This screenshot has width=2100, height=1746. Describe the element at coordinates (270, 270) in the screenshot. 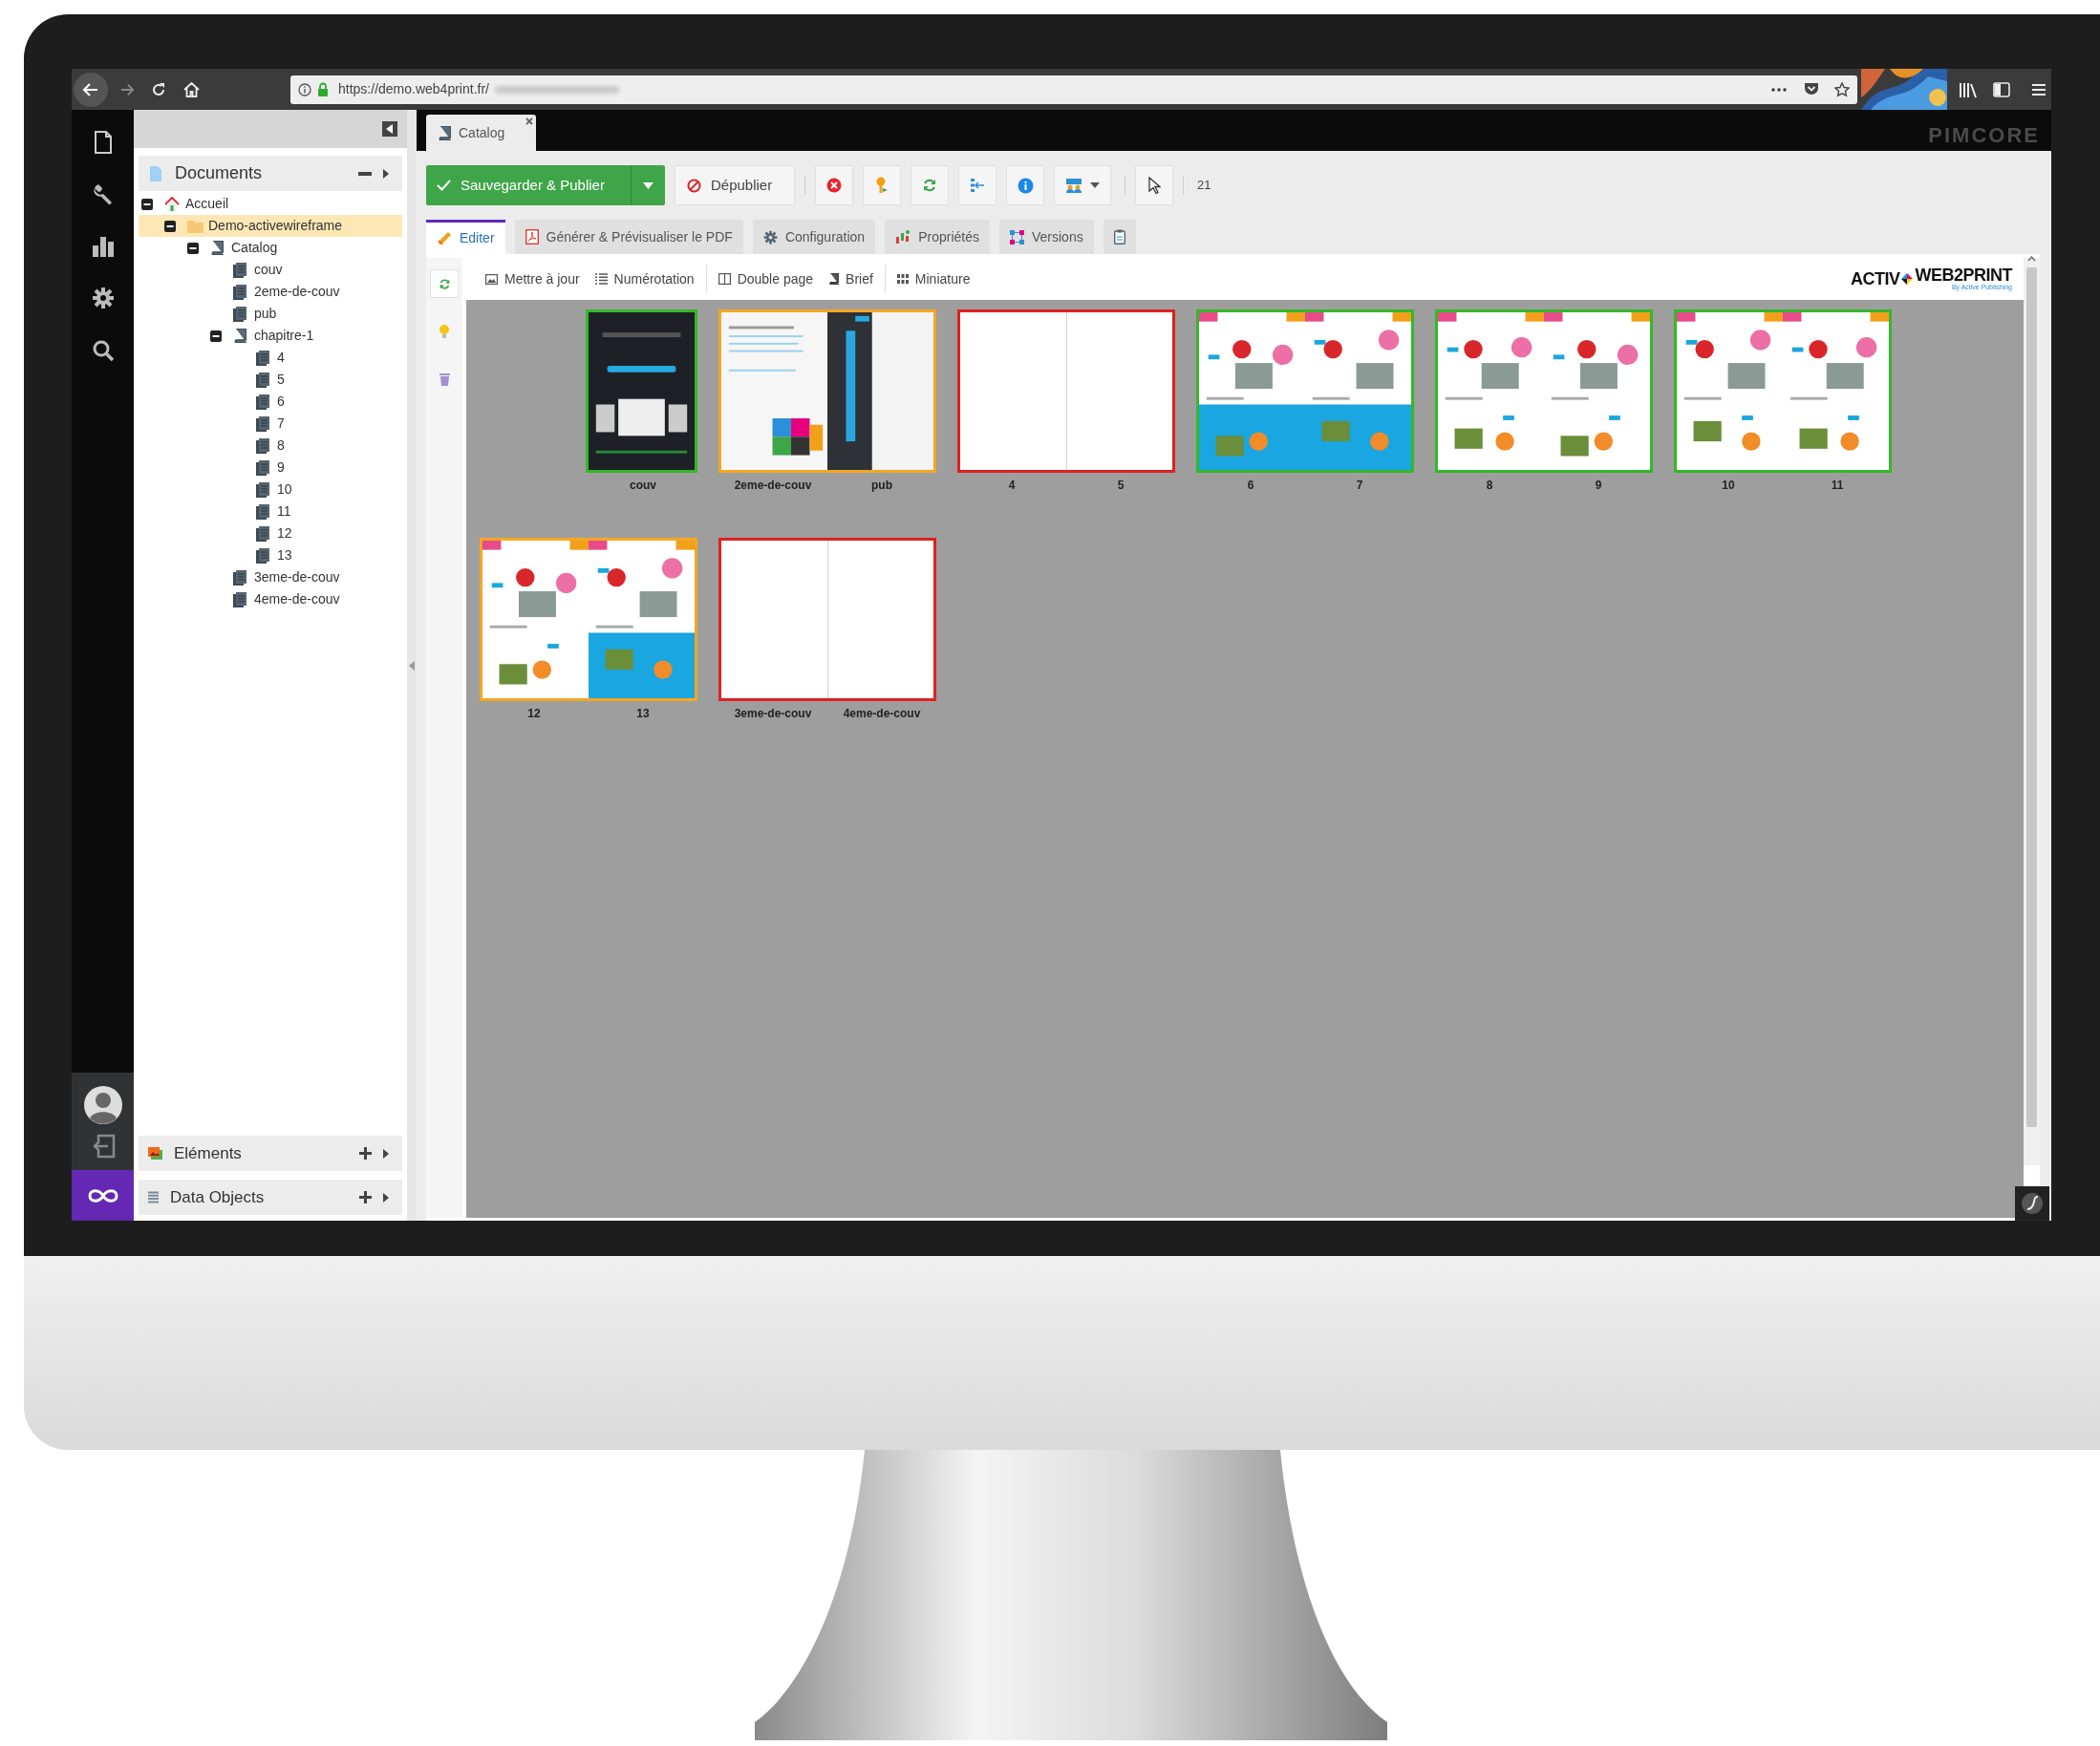

I see `tree-item: couv` at that location.